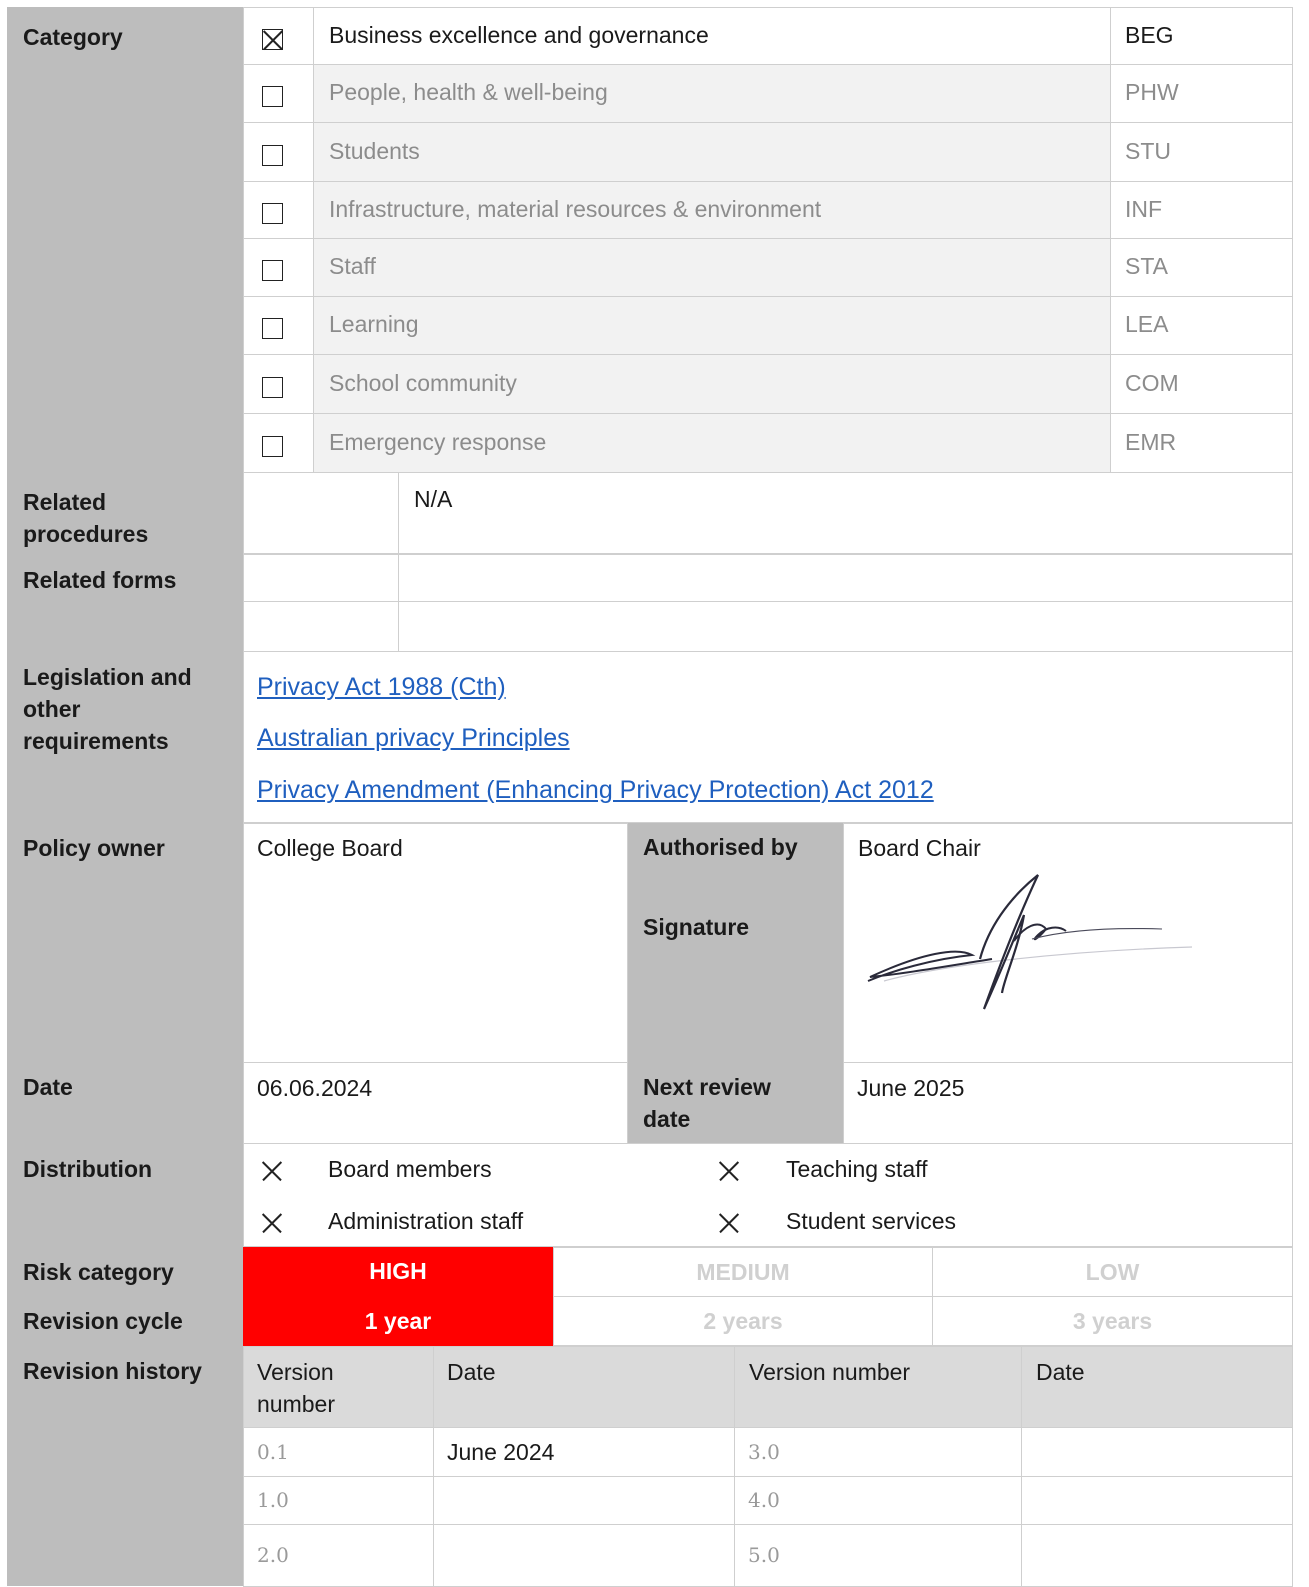 The image size is (1309, 1587). Describe the element at coordinates (352, 266) in the screenshot. I see `category-name-sta: Staff` at that location.